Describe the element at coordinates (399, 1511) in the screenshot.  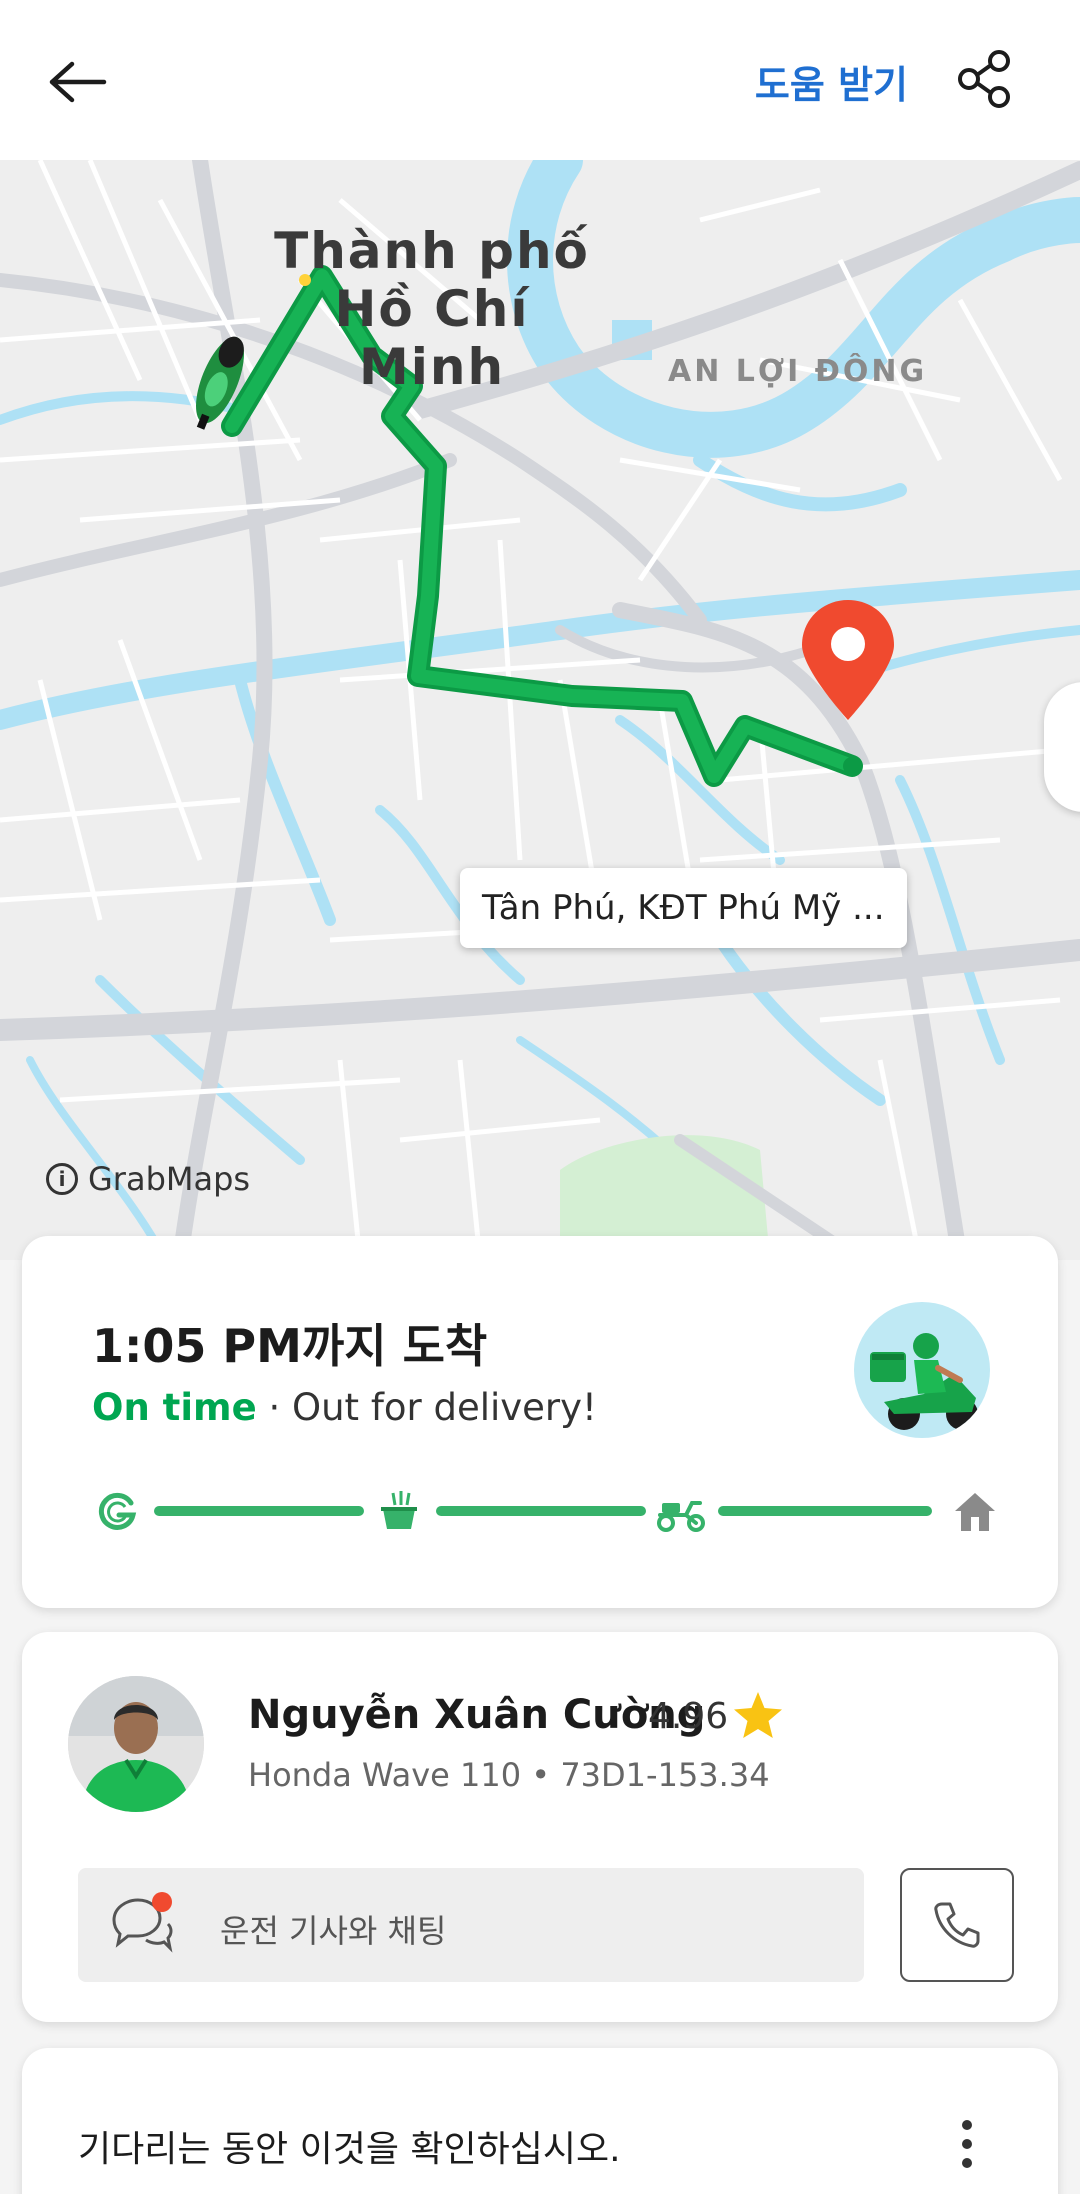
I see `food-bowl-icon` at that location.